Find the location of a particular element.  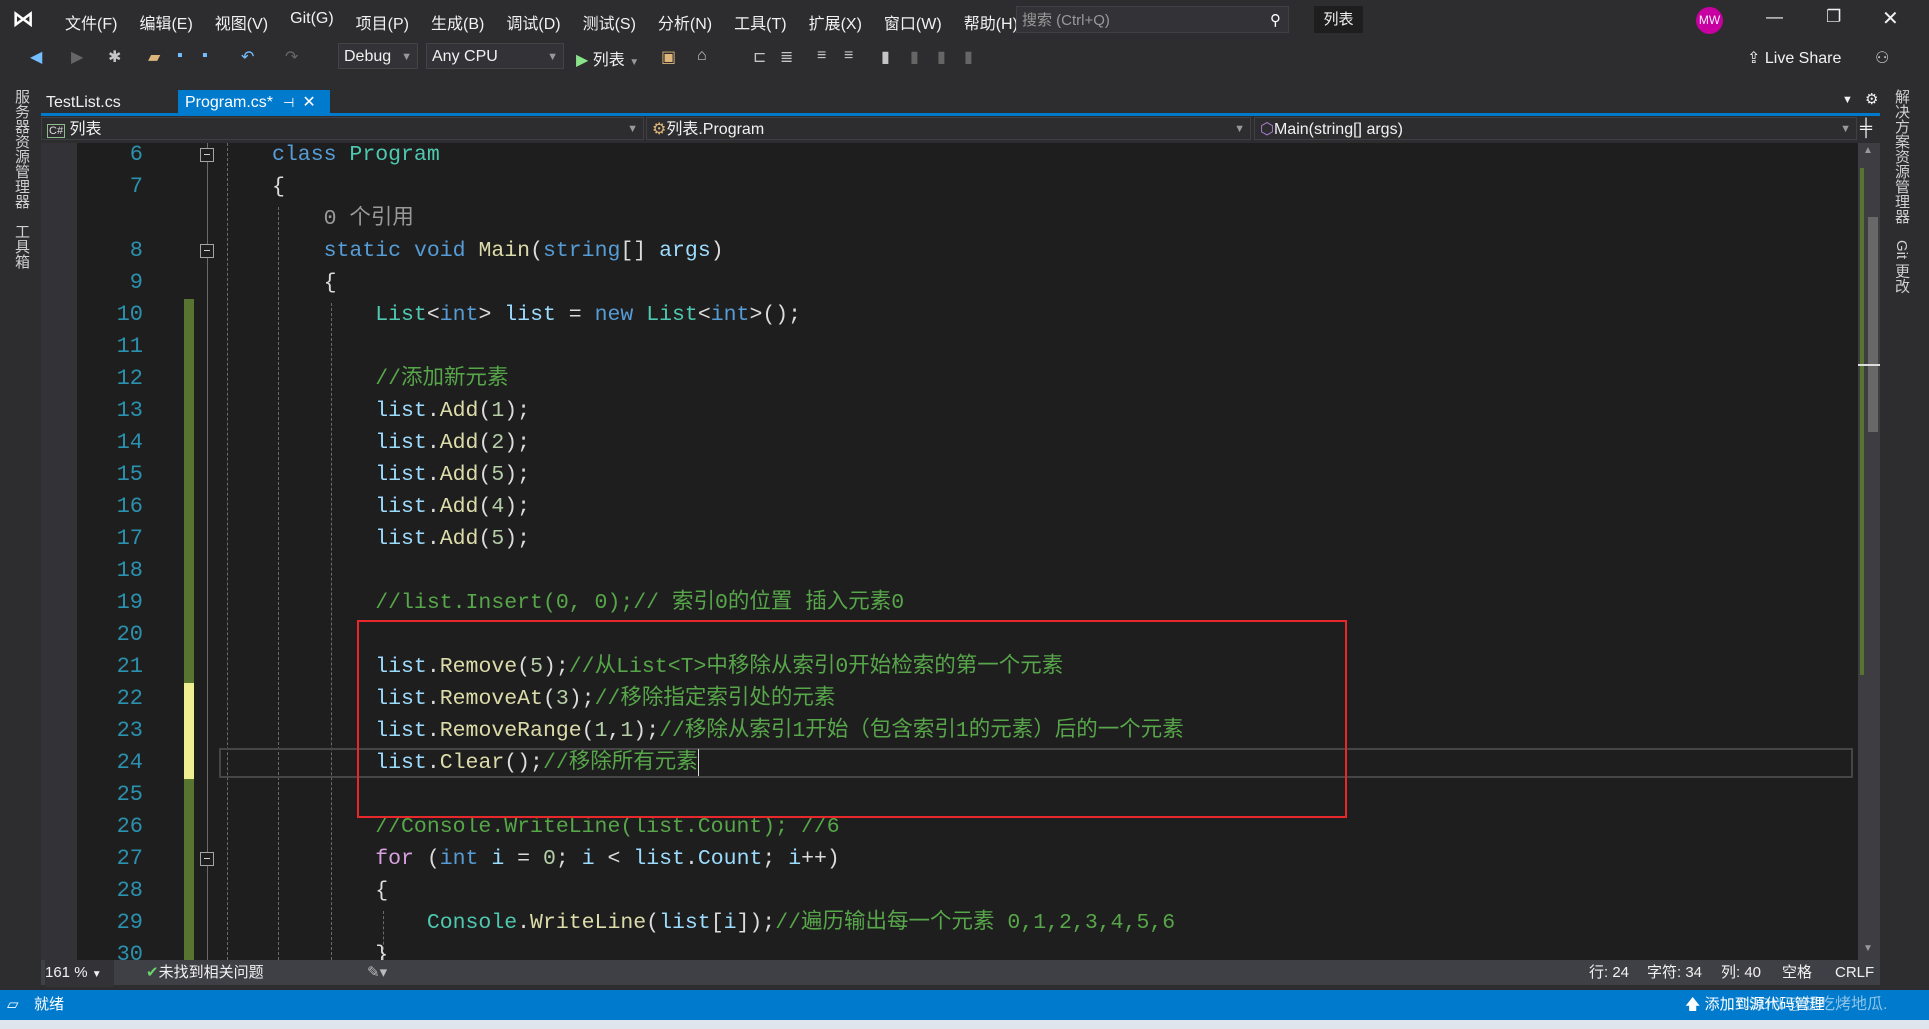

forward-icon: ▶ is located at coordinates (77, 57).